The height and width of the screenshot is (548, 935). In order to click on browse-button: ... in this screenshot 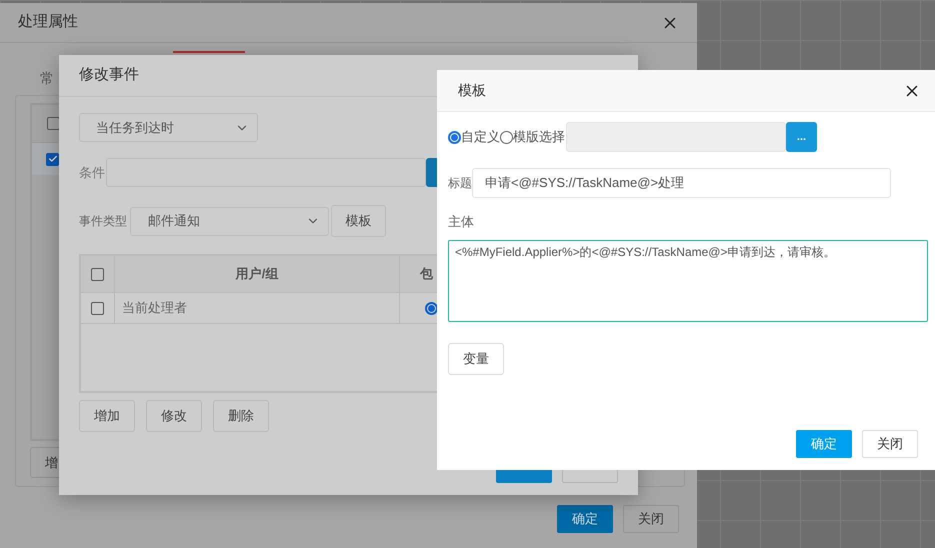, I will do `click(801, 137)`.